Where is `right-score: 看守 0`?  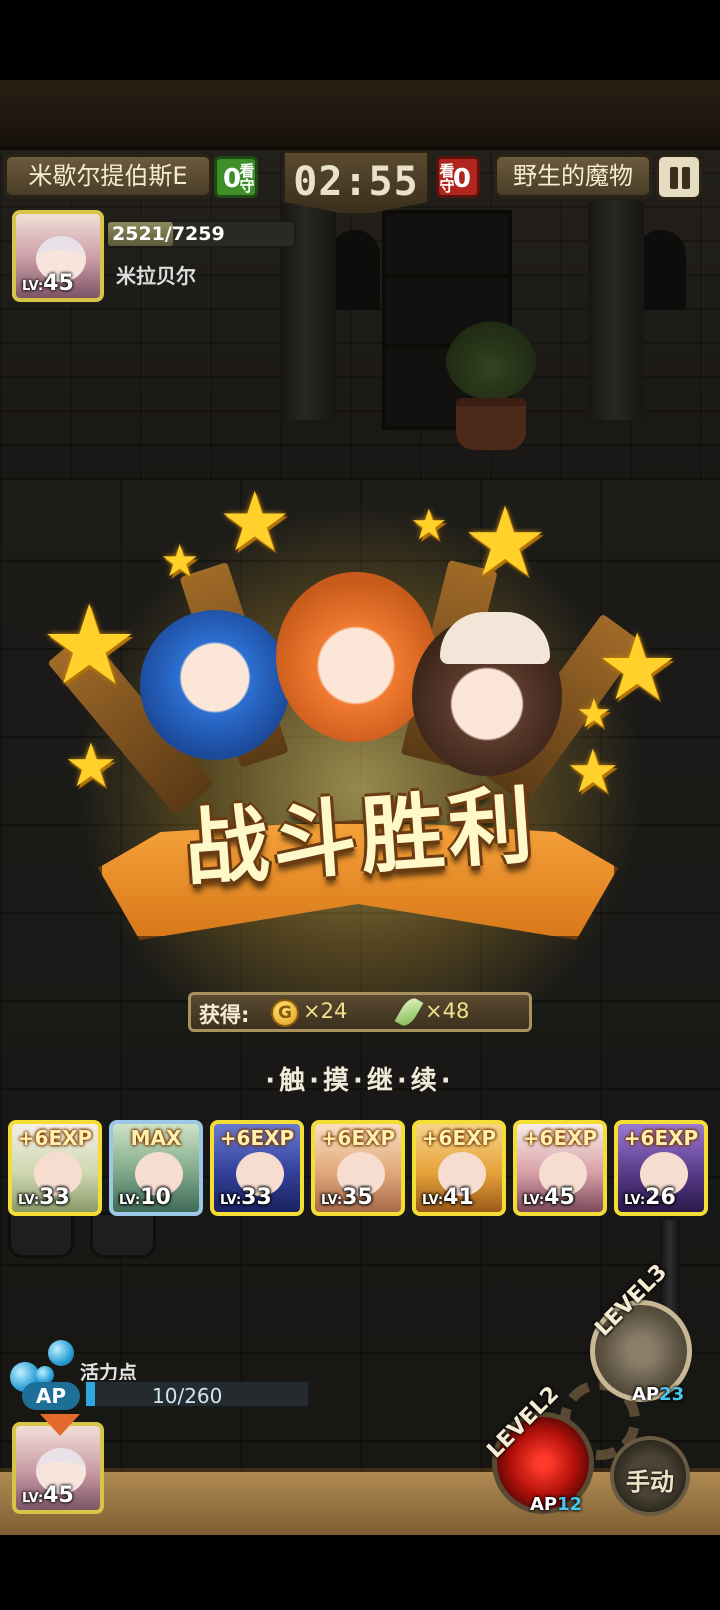
right-score: 看守 0 is located at coordinates (458, 177).